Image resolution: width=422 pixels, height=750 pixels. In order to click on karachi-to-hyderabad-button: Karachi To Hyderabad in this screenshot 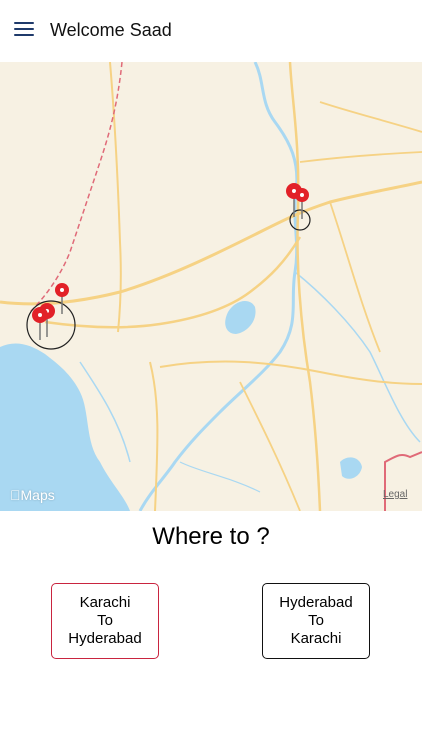, I will do `click(105, 621)`.